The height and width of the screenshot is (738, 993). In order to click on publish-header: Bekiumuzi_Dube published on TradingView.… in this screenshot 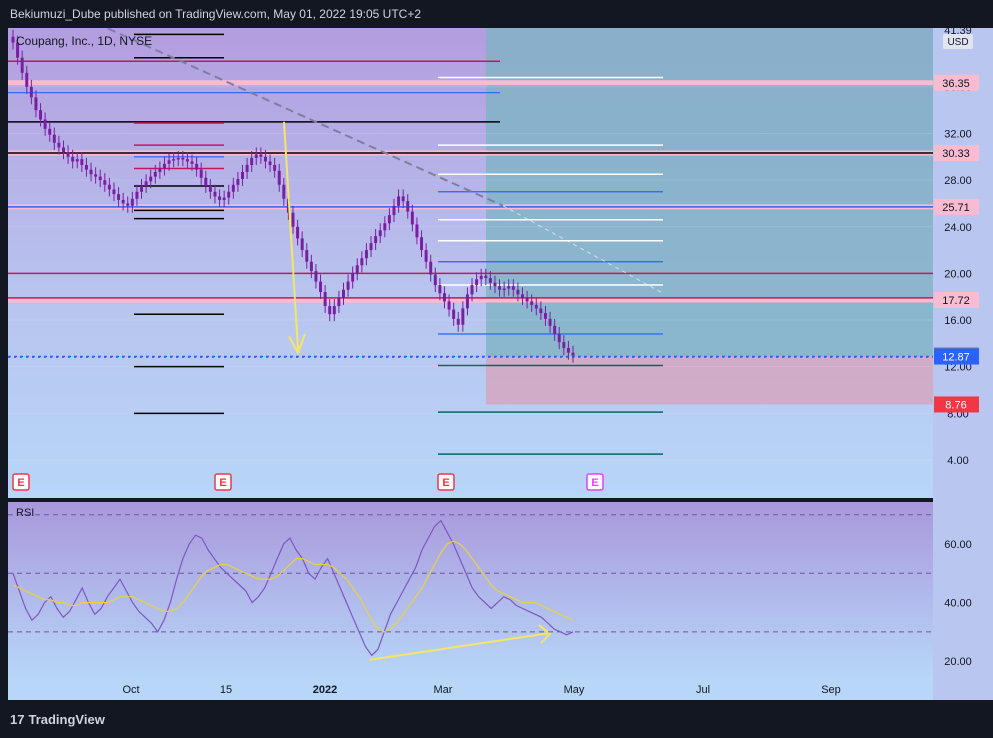, I will do `click(496, 14)`.